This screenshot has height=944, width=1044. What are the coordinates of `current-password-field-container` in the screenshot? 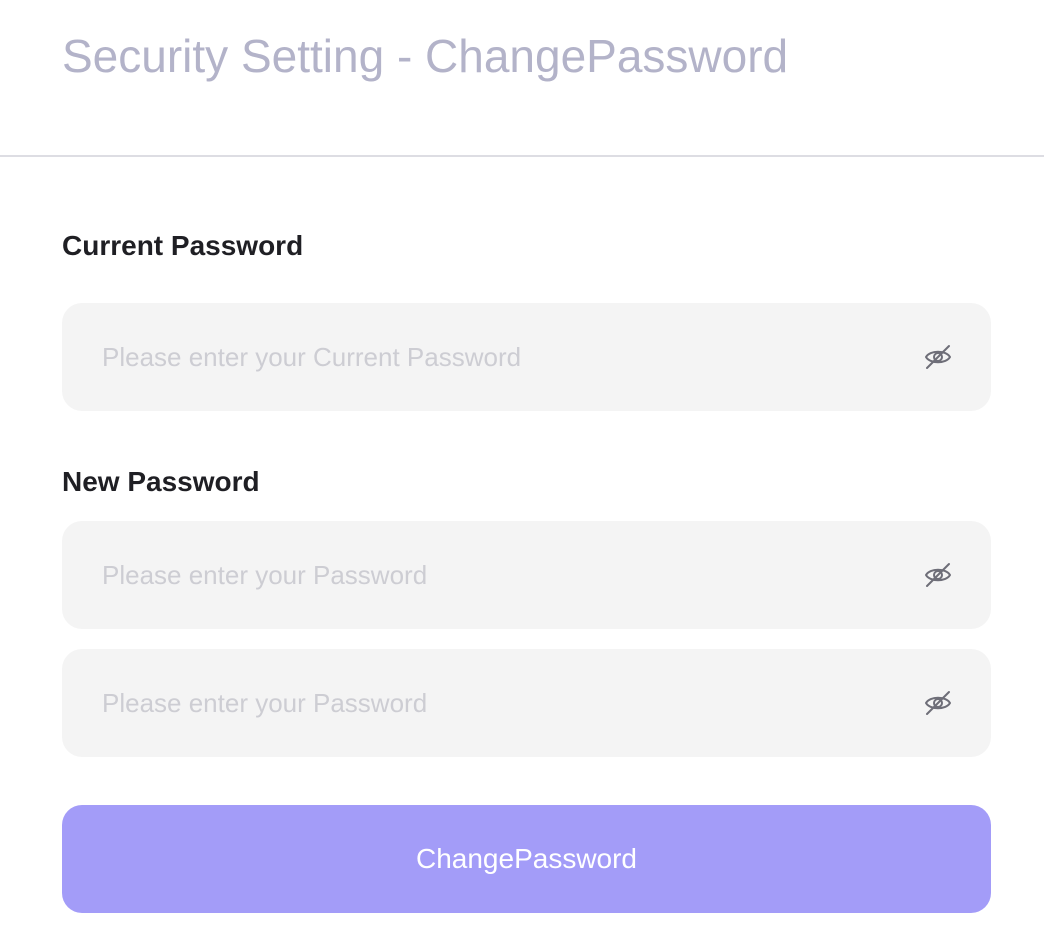 It's located at (526, 357).